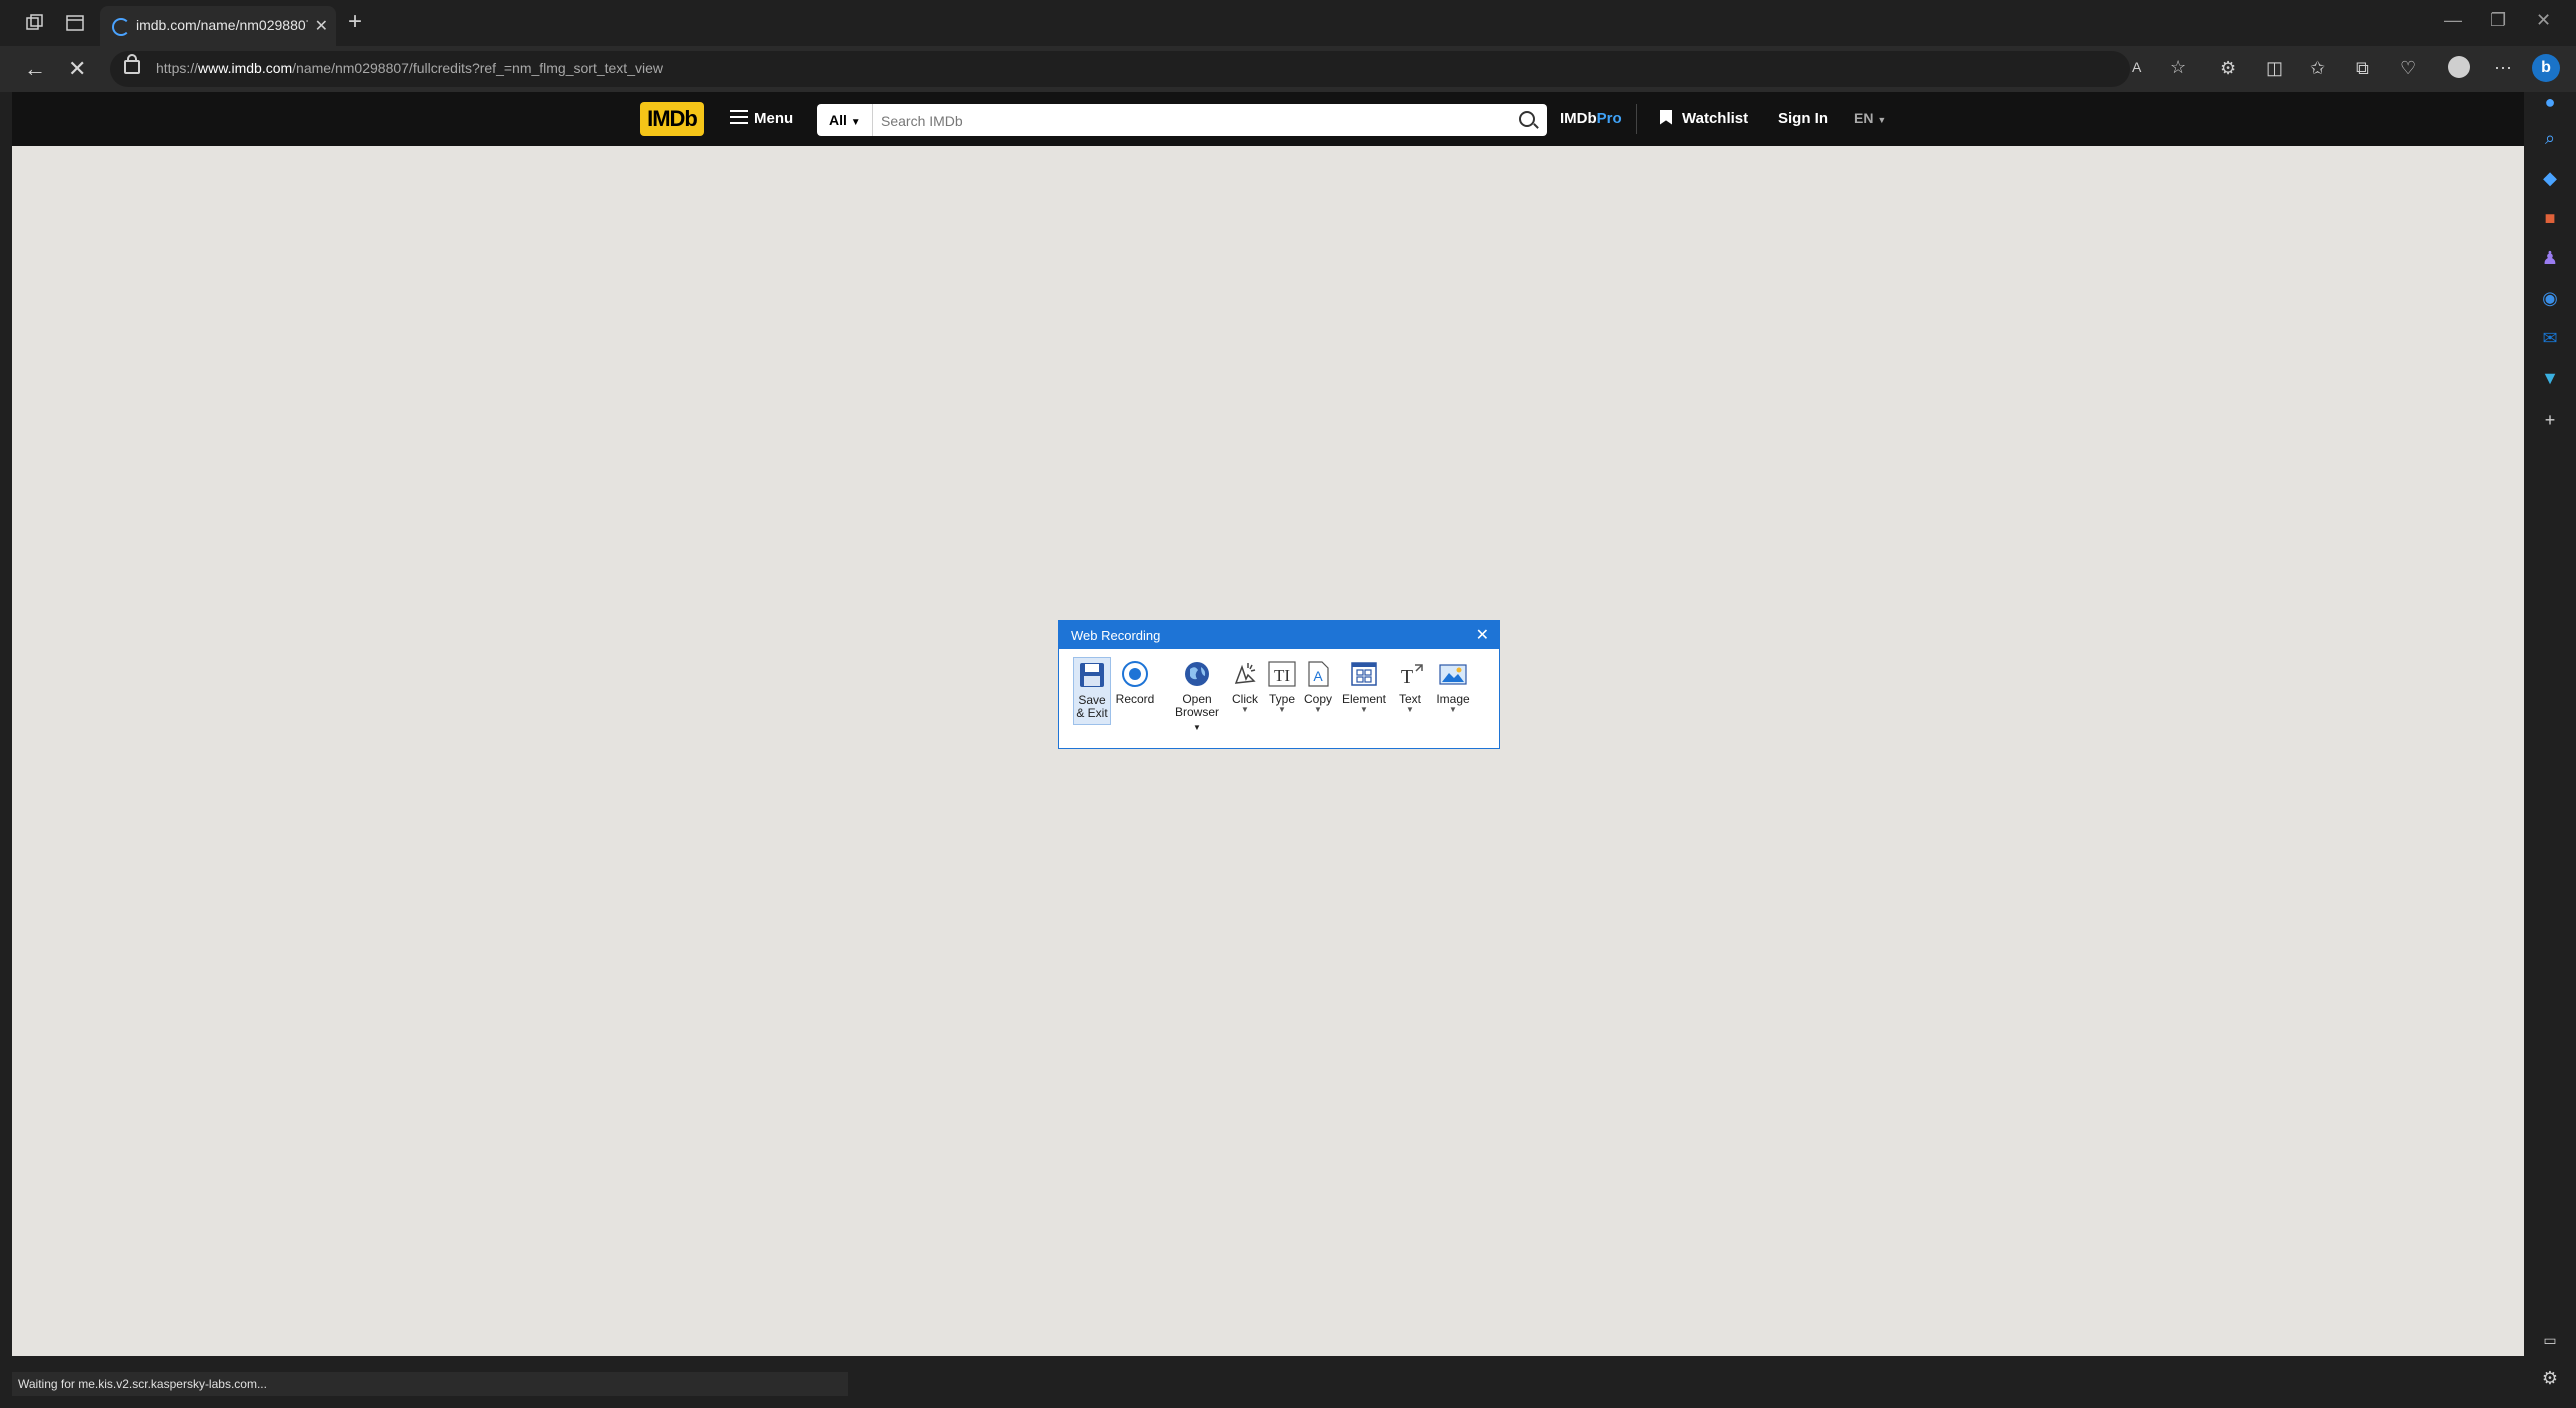 This screenshot has width=2576, height=1408. What do you see at coordinates (2546, 68) in the screenshot?
I see `bing-chat-icon: b` at bounding box center [2546, 68].